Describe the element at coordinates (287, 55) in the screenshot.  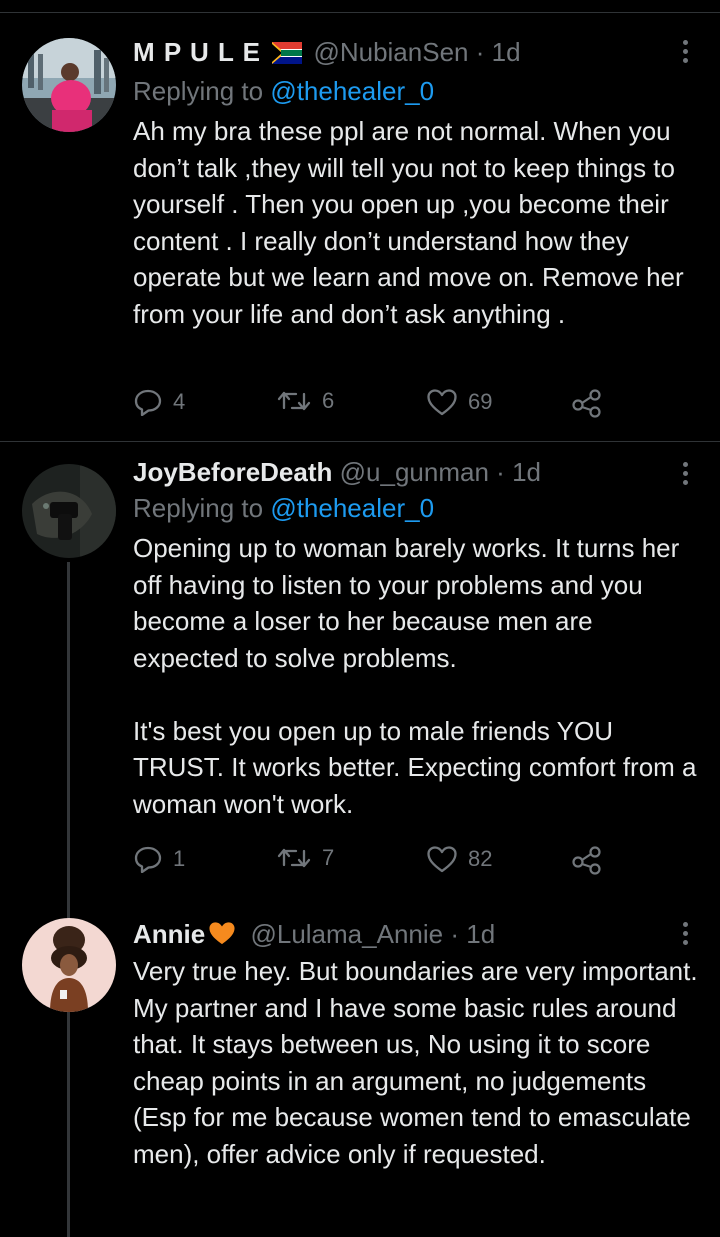
I see `flag-south-africa-icon` at that location.